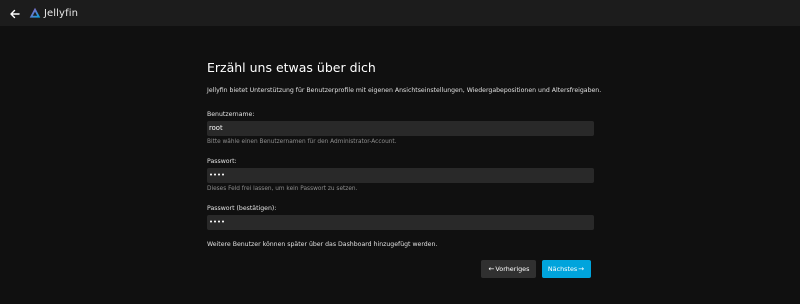 The height and width of the screenshot is (304, 800). I want to click on app-name: Jellyfin, so click(61, 13).